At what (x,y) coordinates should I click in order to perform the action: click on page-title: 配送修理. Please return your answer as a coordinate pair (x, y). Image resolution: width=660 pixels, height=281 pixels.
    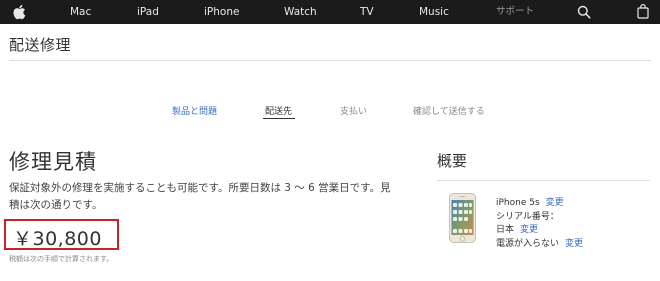
    Looking at the image, I should click on (40, 45).